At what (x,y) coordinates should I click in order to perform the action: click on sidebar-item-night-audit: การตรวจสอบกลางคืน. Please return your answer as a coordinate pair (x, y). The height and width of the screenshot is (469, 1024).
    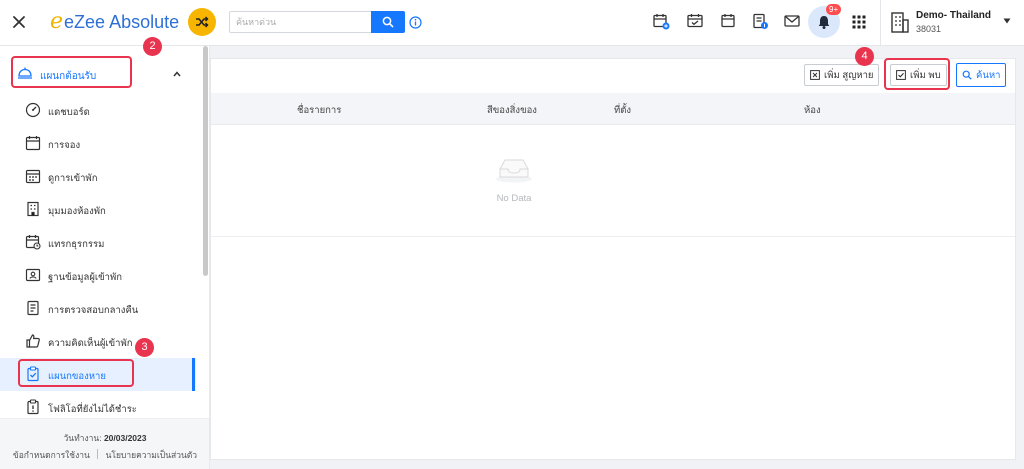
    Looking at the image, I should click on (98, 308).